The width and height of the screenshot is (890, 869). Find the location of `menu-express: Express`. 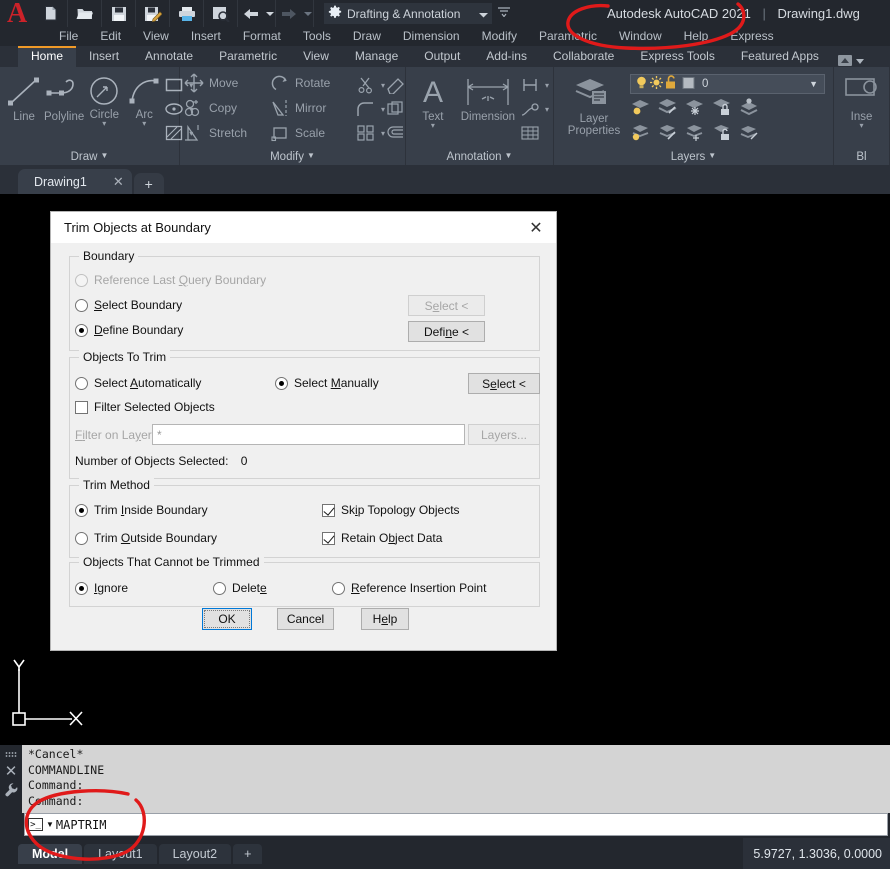

menu-express: Express is located at coordinates (751, 36).